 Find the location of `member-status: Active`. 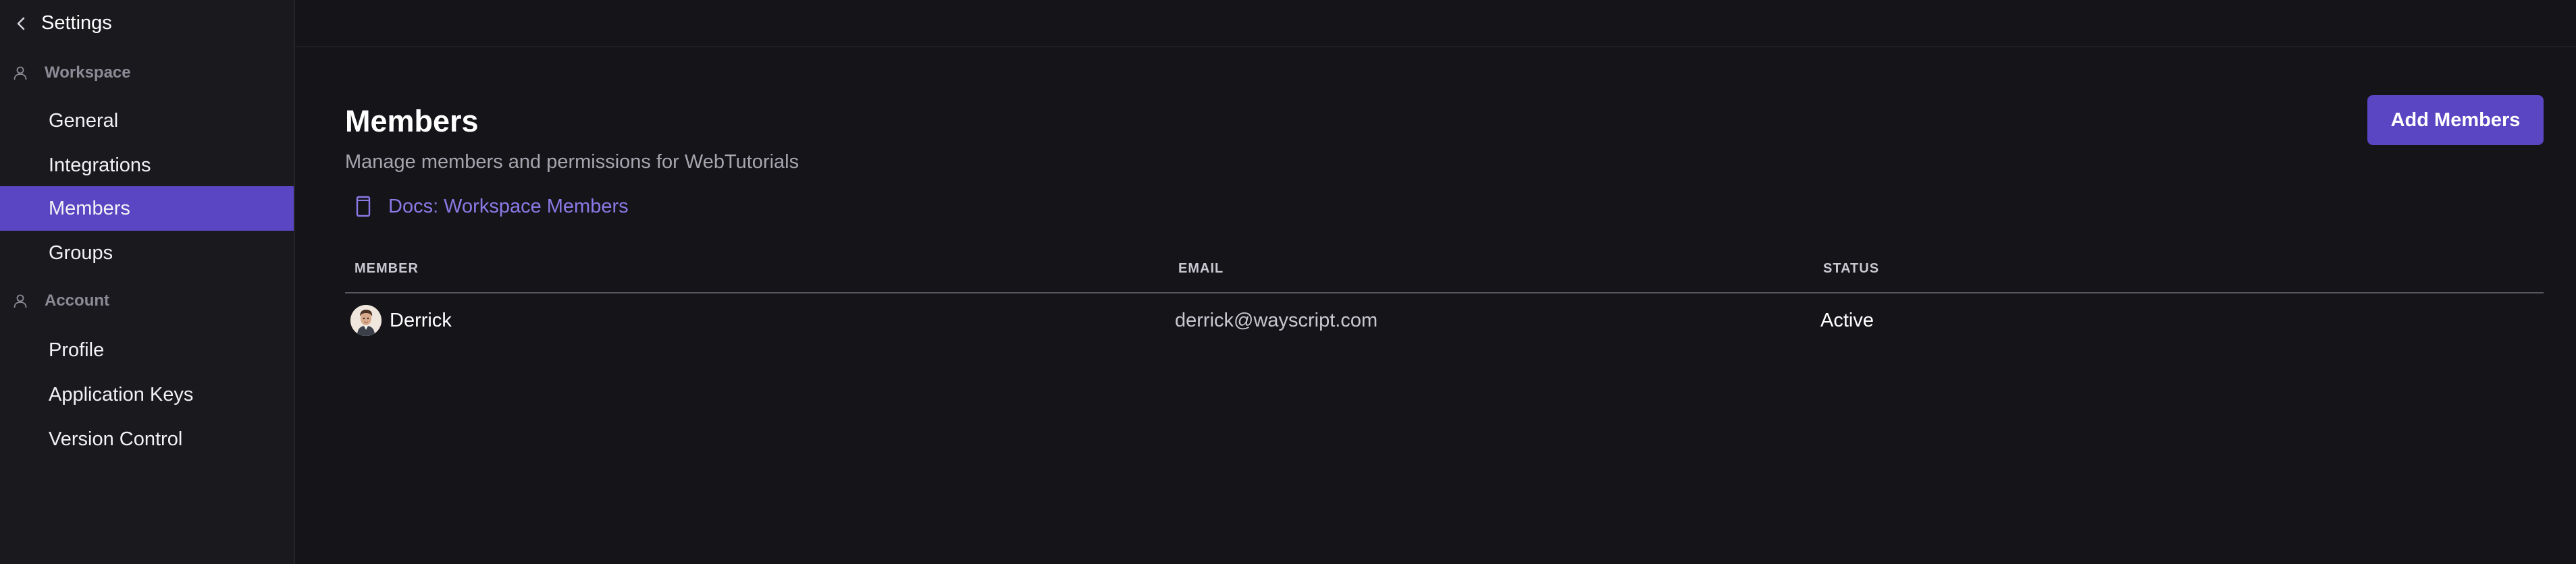

member-status: Active is located at coordinates (1847, 320).